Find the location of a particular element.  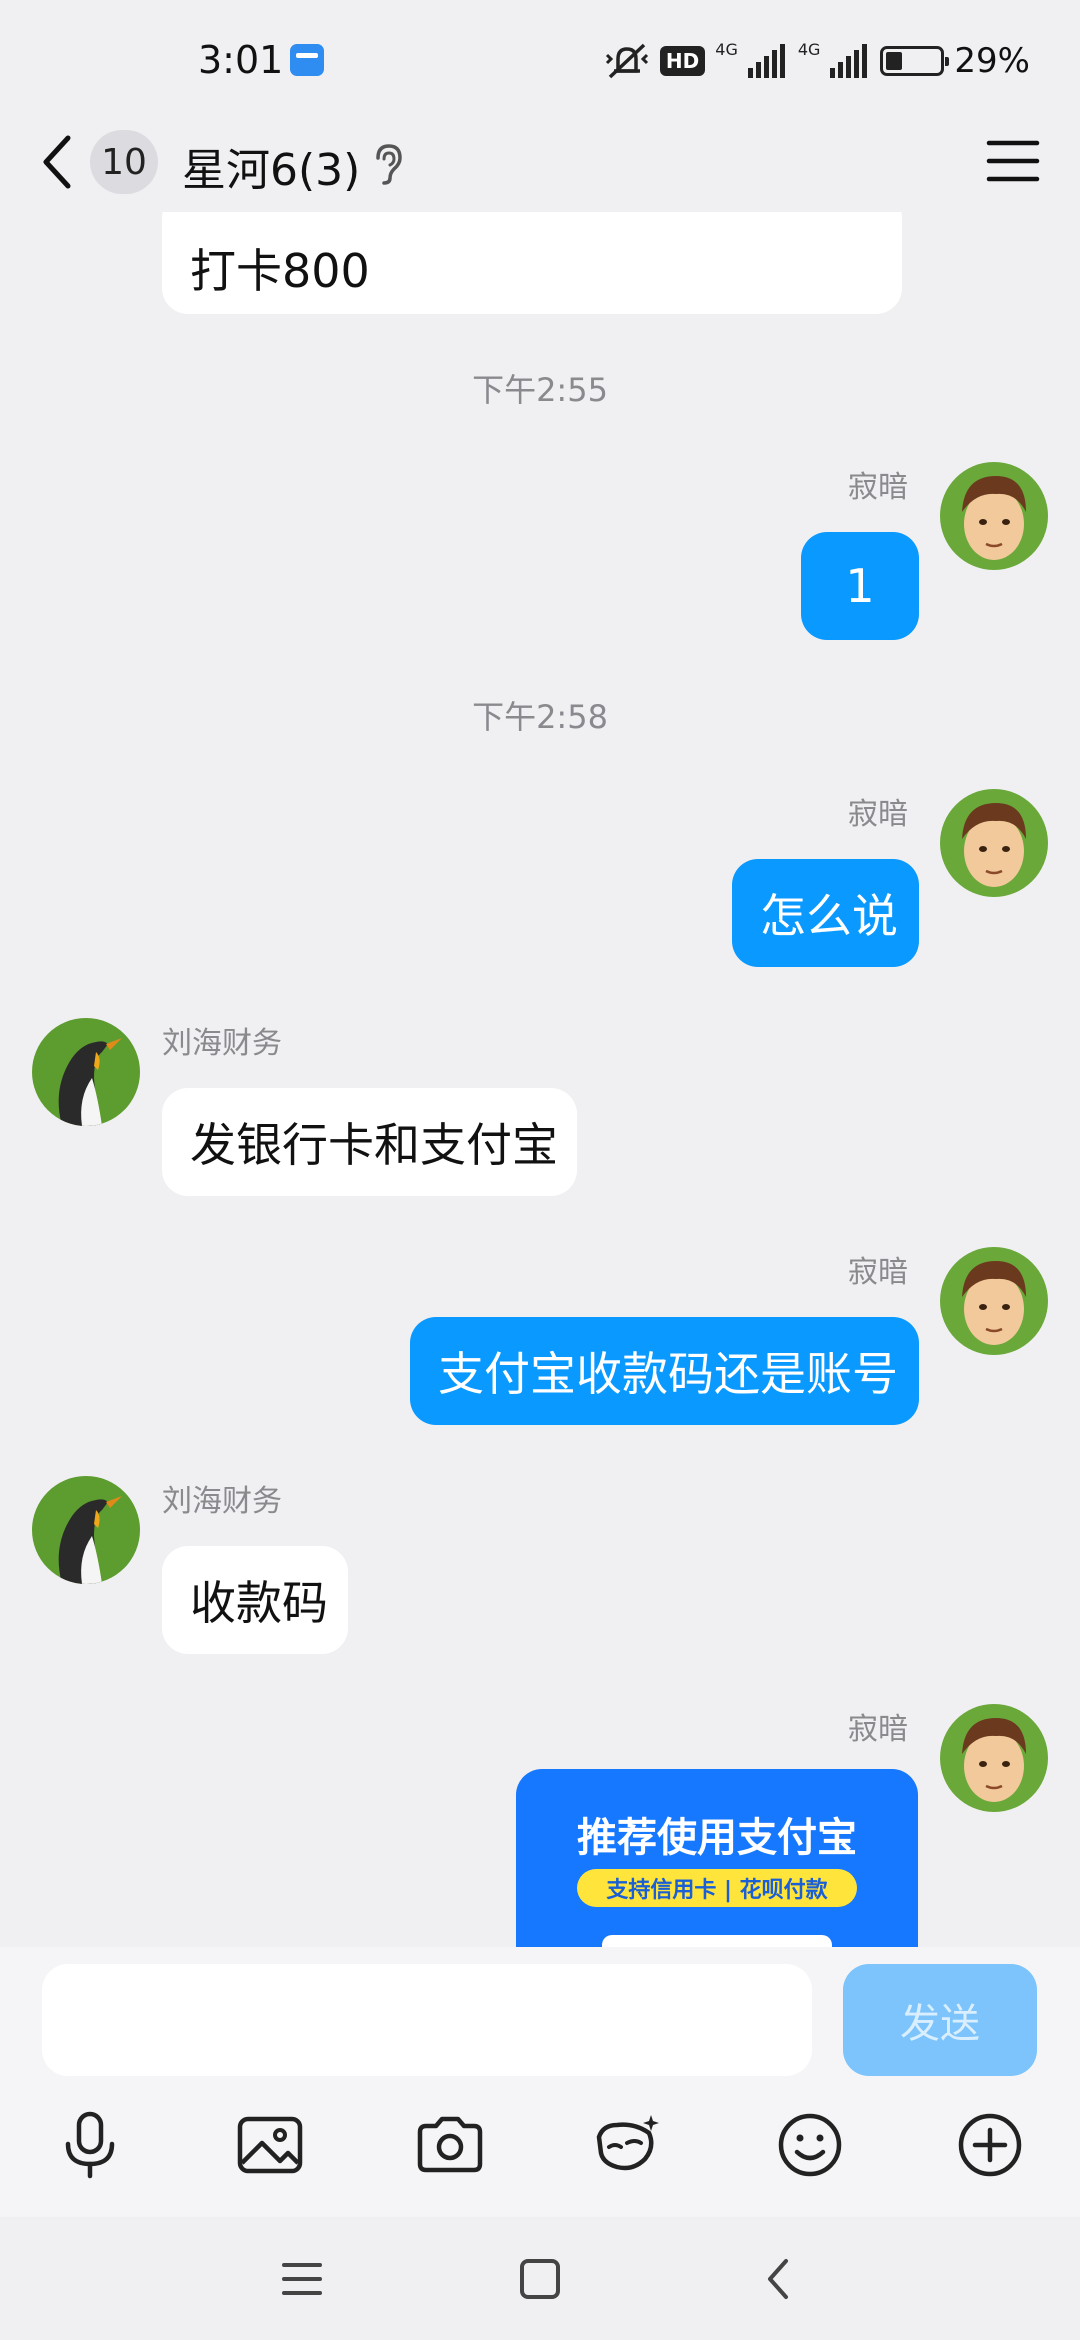

promo-qr-card is located at coordinates (717, 1941).